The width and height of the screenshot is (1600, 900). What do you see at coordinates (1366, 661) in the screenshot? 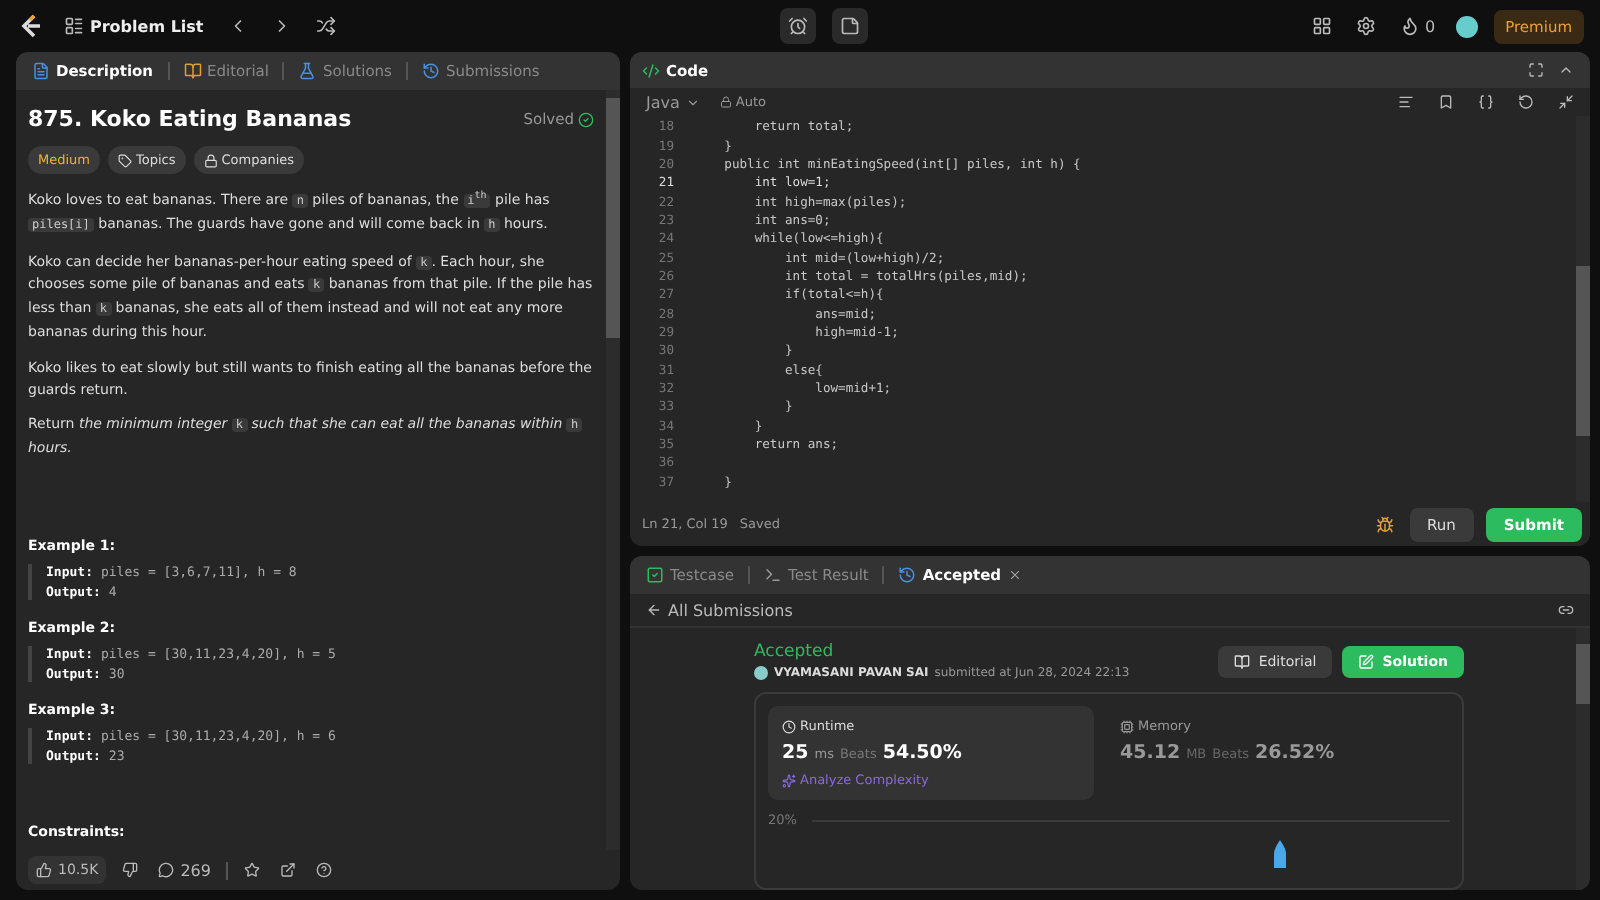
I see `pen-icon` at bounding box center [1366, 661].